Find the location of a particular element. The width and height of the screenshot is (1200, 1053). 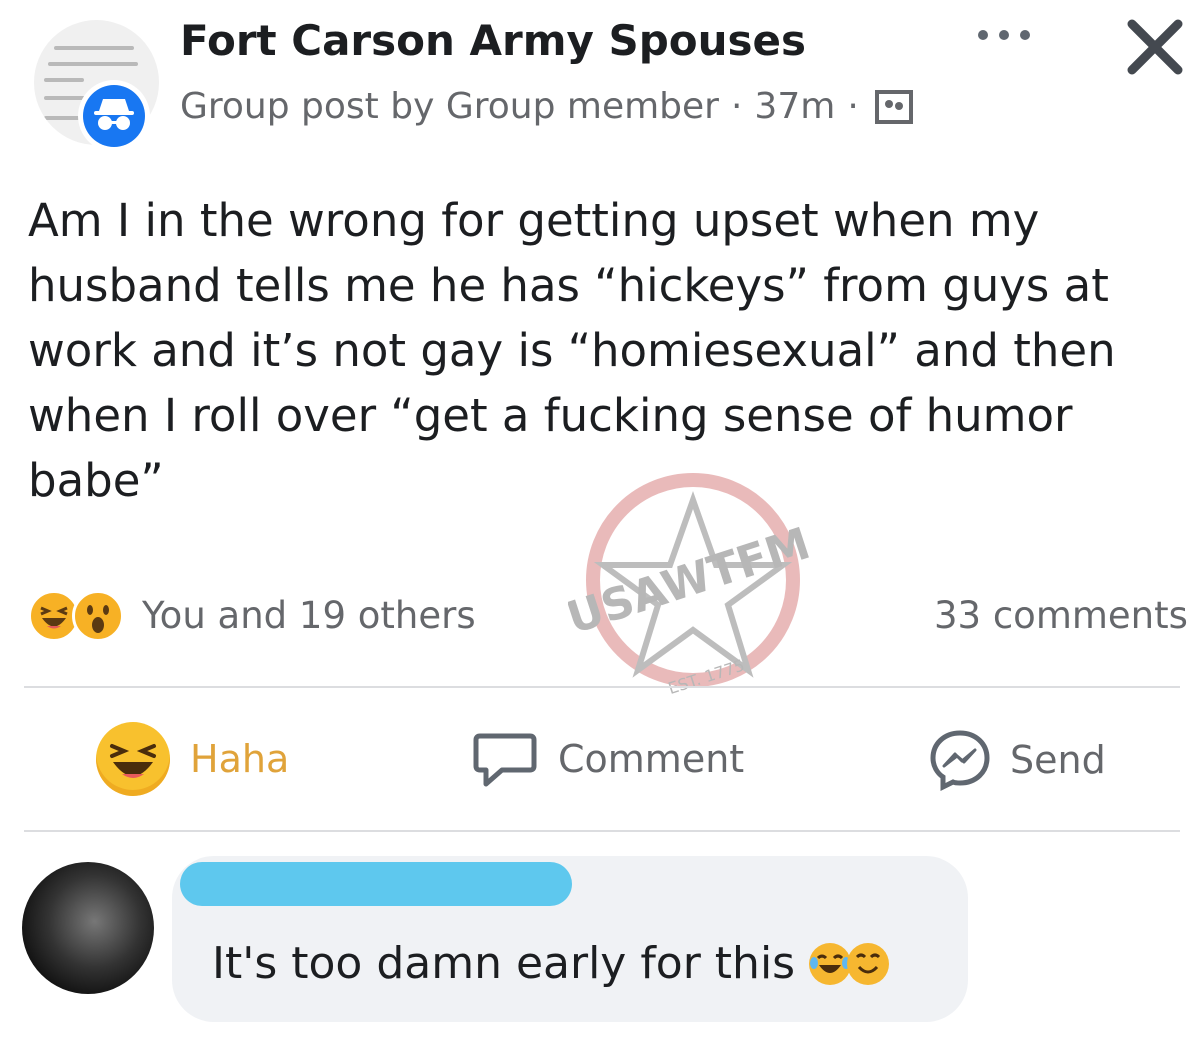

post-type: Group post by Group member is located at coordinates (449, 106).